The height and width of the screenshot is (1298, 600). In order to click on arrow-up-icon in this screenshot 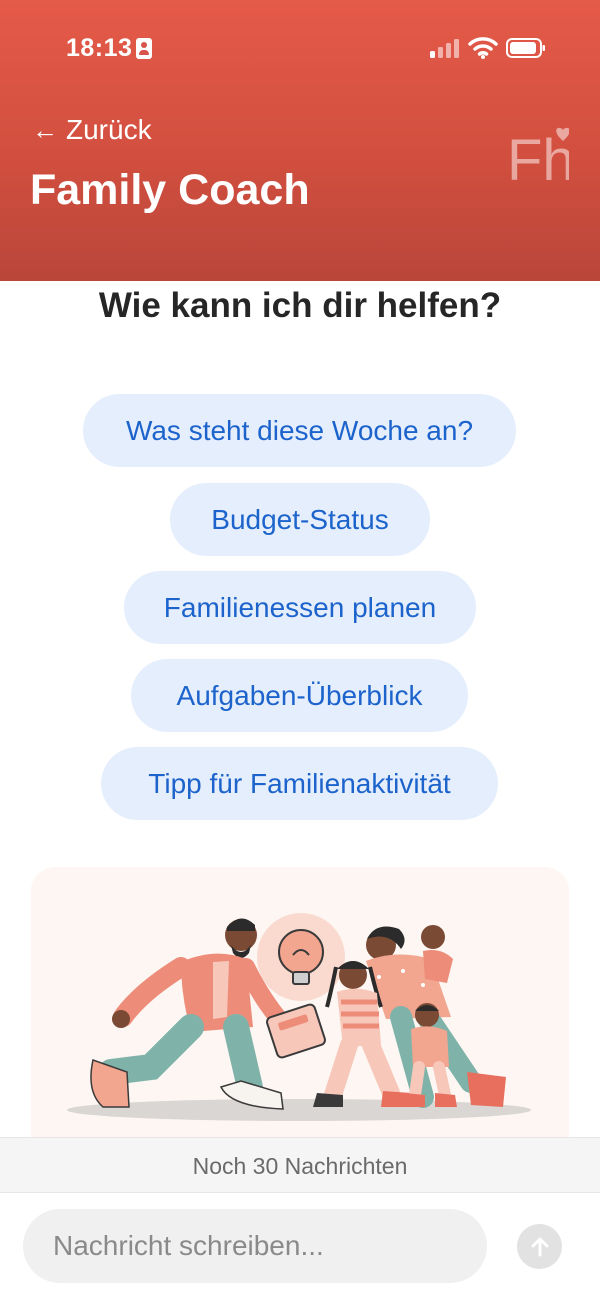, I will do `click(539, 1246)`.